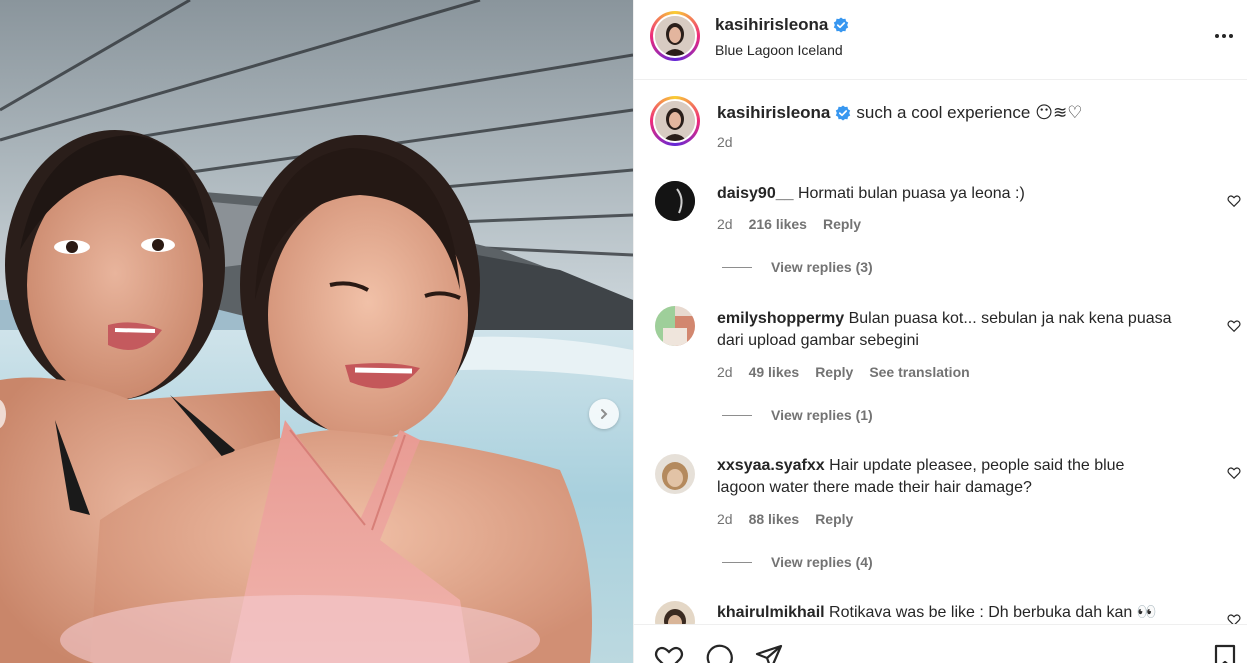 The image size is (1247, 663). Describe the element at coordinates (719, 653) in the screenshot. I see `comment-icon` at that location.